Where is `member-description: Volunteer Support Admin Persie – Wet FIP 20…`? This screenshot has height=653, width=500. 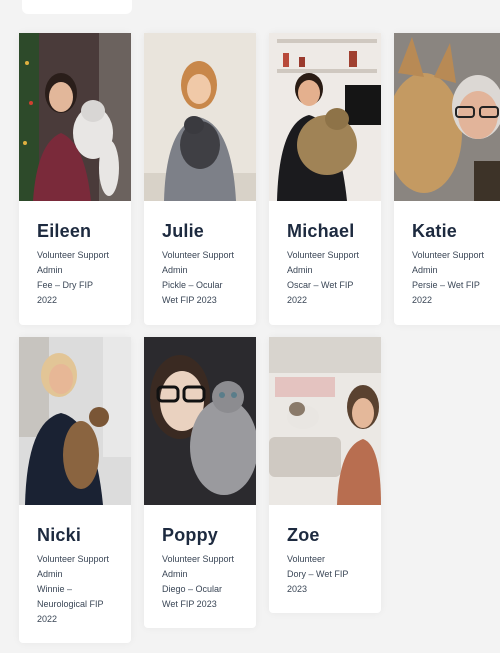 member-description: Volunteer Support Admin Persie – Wet FIP 20… is located at coordinates (448, 277).